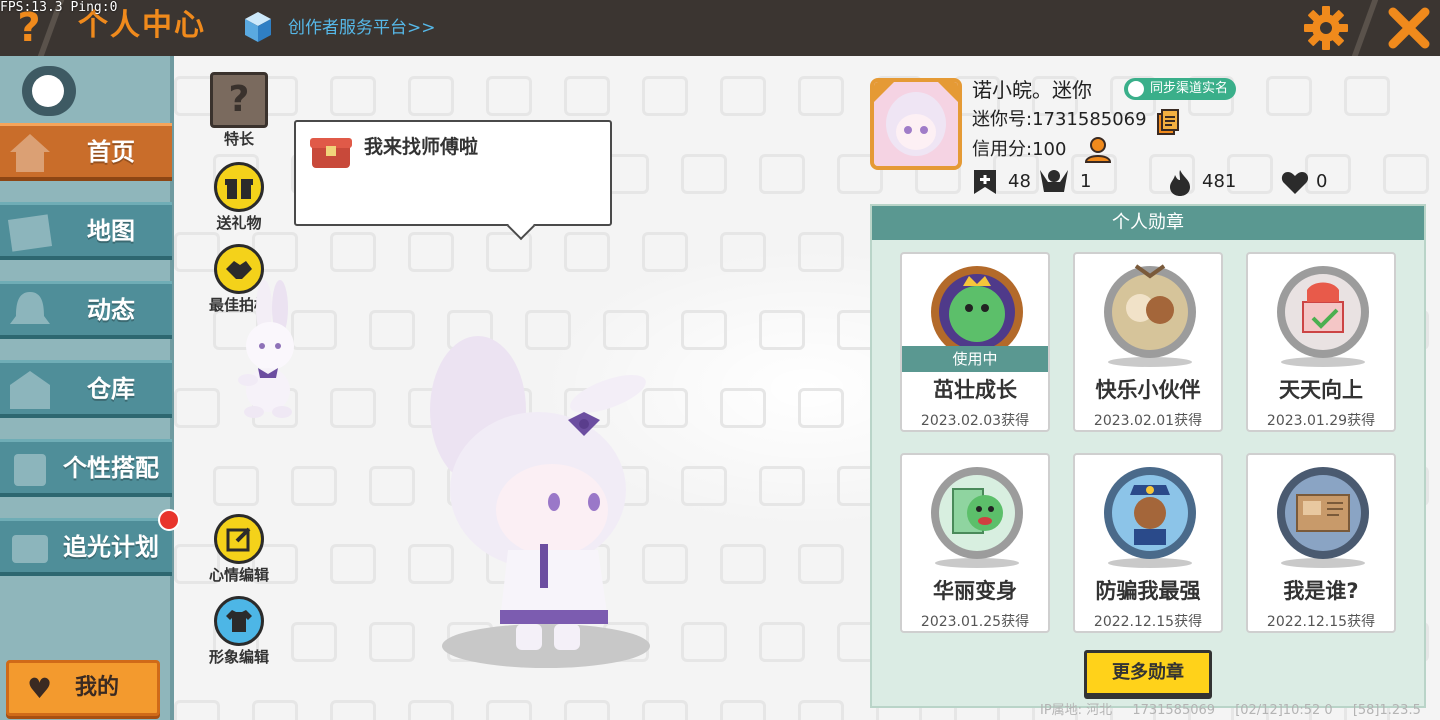 The width and height of the screenshot is (1440, 720). What do you see at coordinates (421, 147) in the screenshot?
I see `bubble-text: 我来找师傅啦` at bounding box center [421, 147].